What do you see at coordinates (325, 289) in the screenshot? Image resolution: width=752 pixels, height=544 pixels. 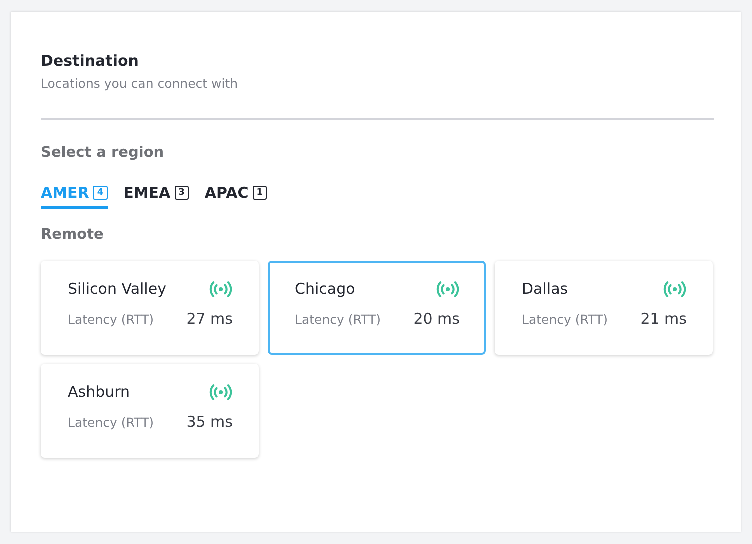 I see `location-name: Chicago` at bounding box center [325, 289].